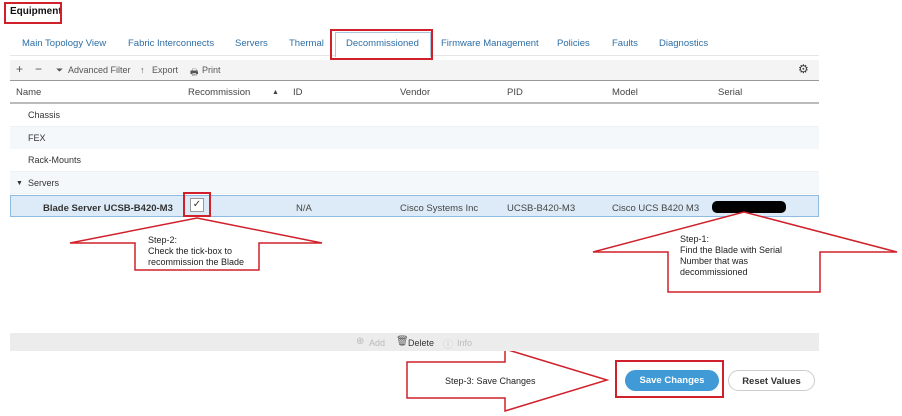  I want to click on save-highlight, so click(669, 379).